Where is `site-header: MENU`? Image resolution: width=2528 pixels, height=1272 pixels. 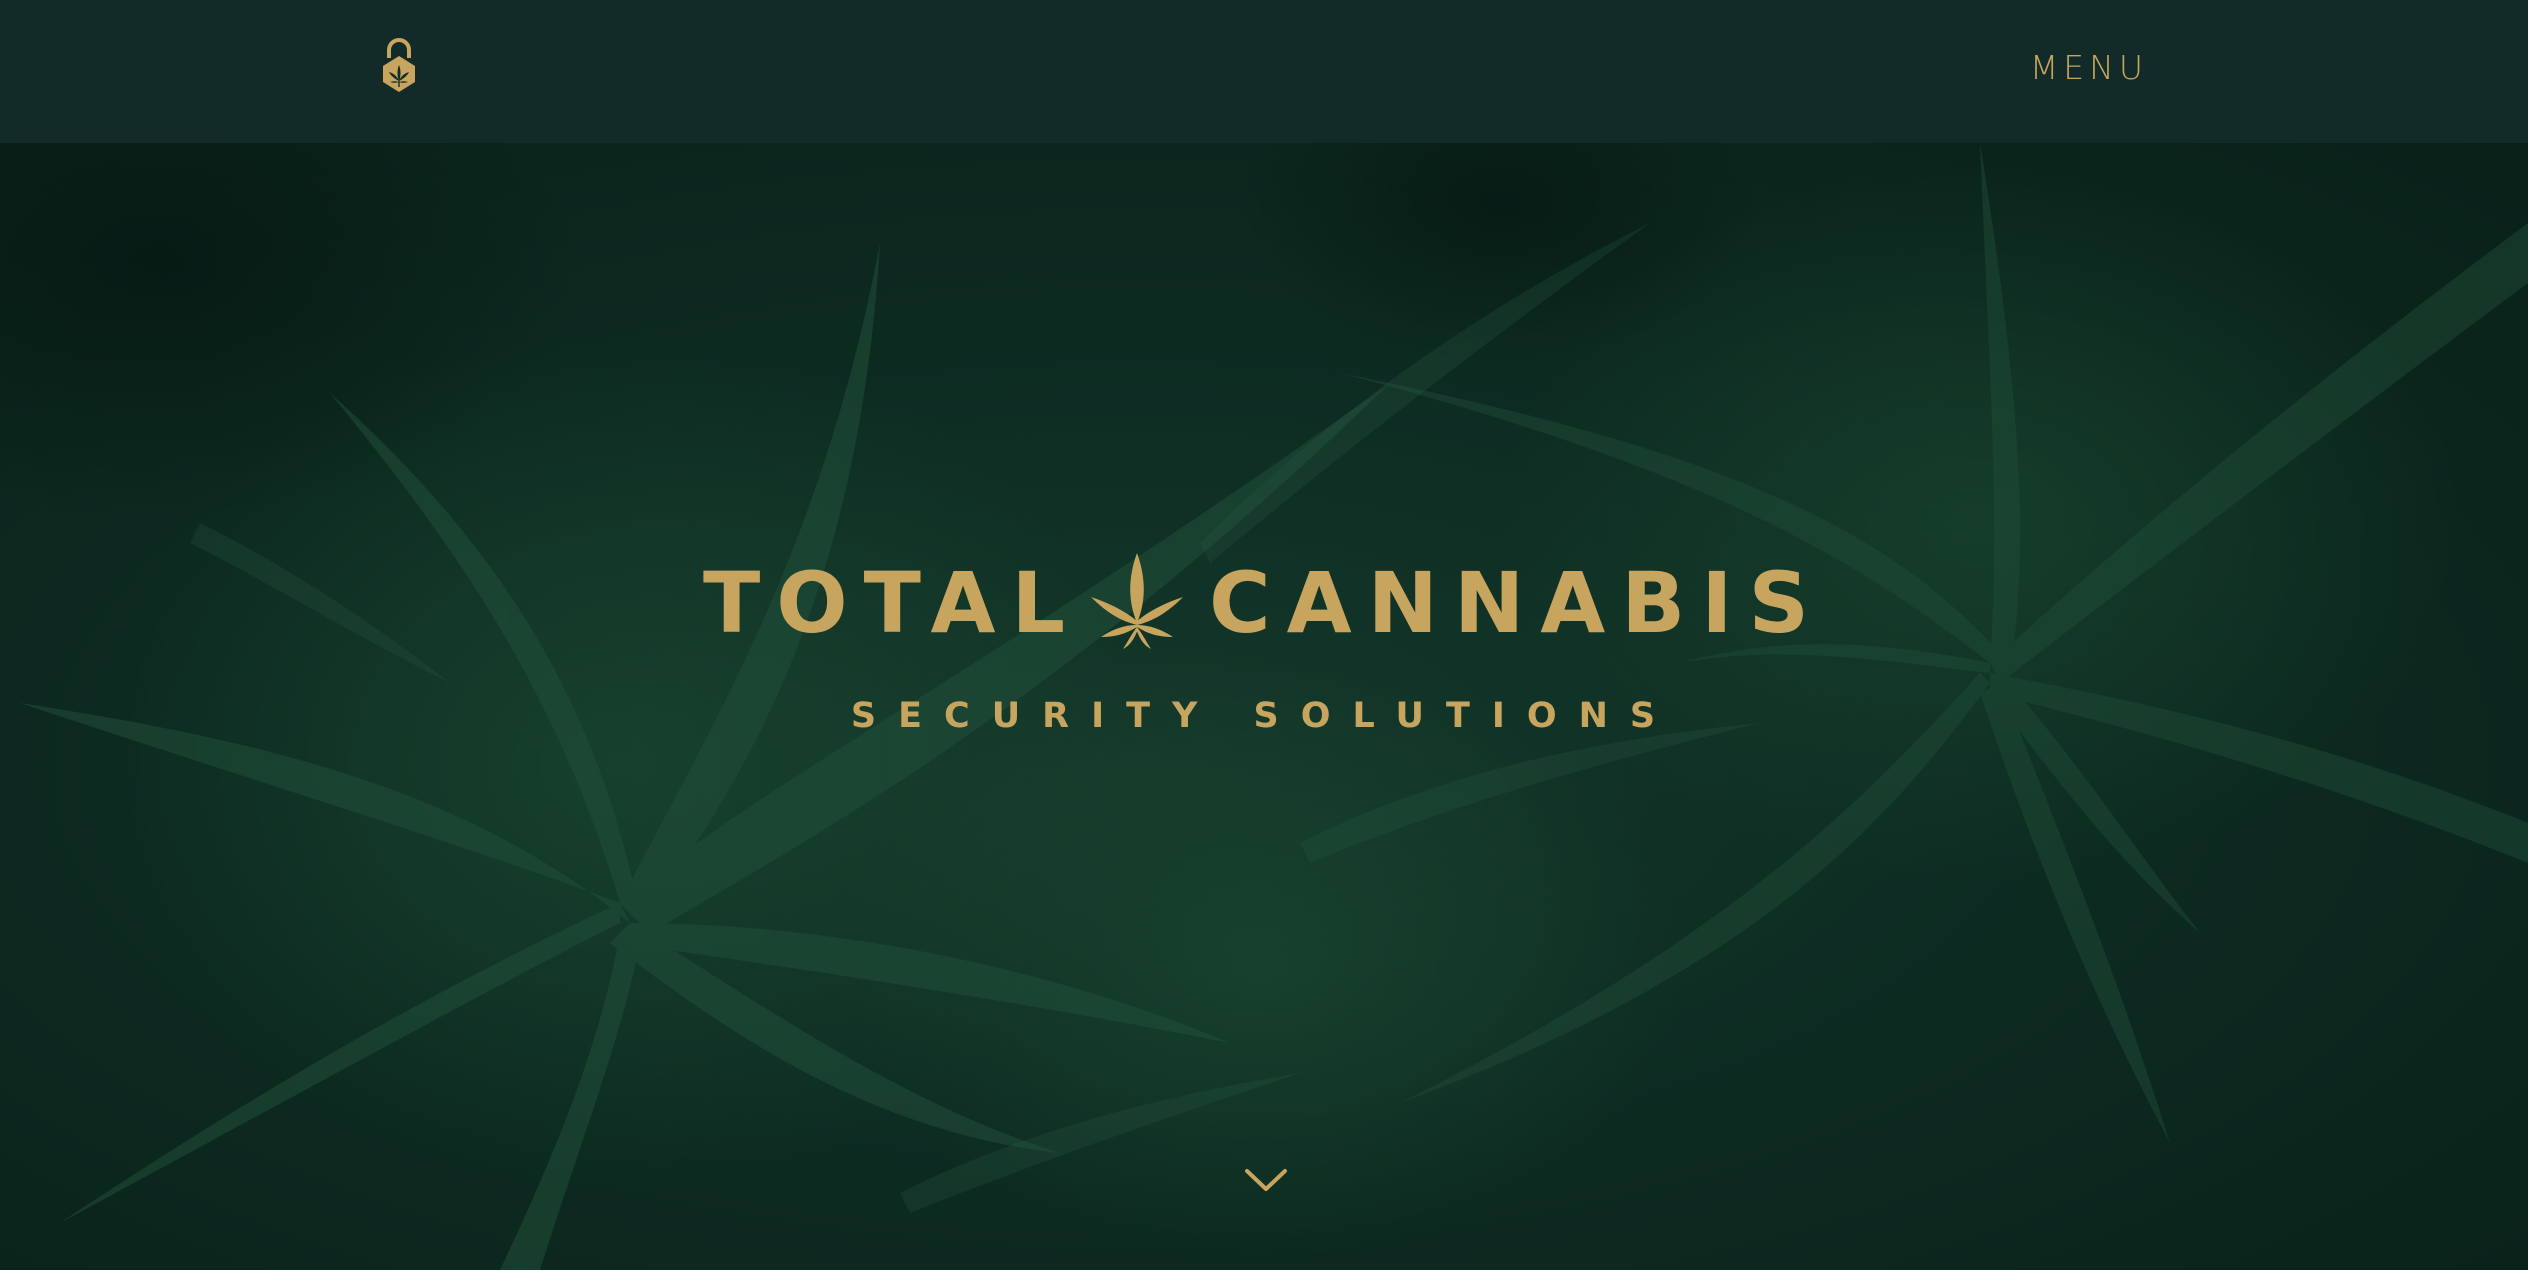
site-header: MENU is located at coordinates (1264, 71).